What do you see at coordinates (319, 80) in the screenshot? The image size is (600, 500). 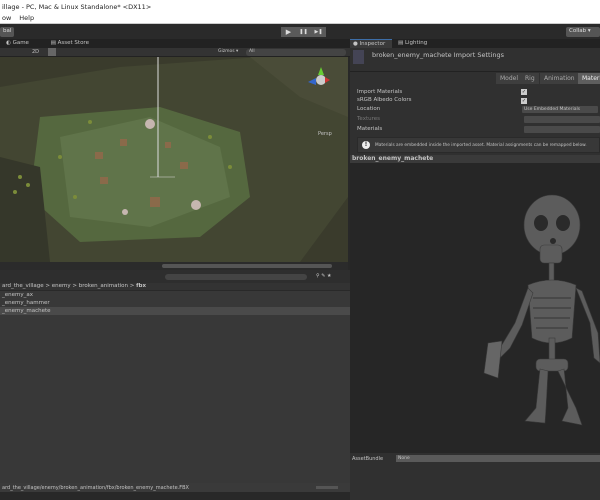 I see `orientation-gizmo` at bounding box center [319, 80].